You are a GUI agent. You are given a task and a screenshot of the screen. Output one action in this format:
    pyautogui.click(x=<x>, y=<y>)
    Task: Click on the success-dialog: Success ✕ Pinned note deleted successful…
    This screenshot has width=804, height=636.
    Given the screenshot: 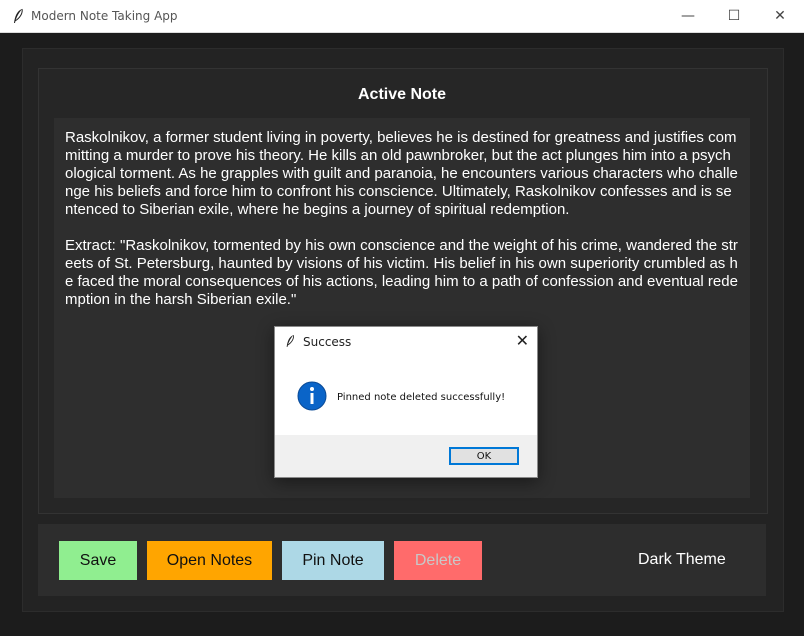 What is the action you would take?
    pyautogui.click(x=406, y=402)
    